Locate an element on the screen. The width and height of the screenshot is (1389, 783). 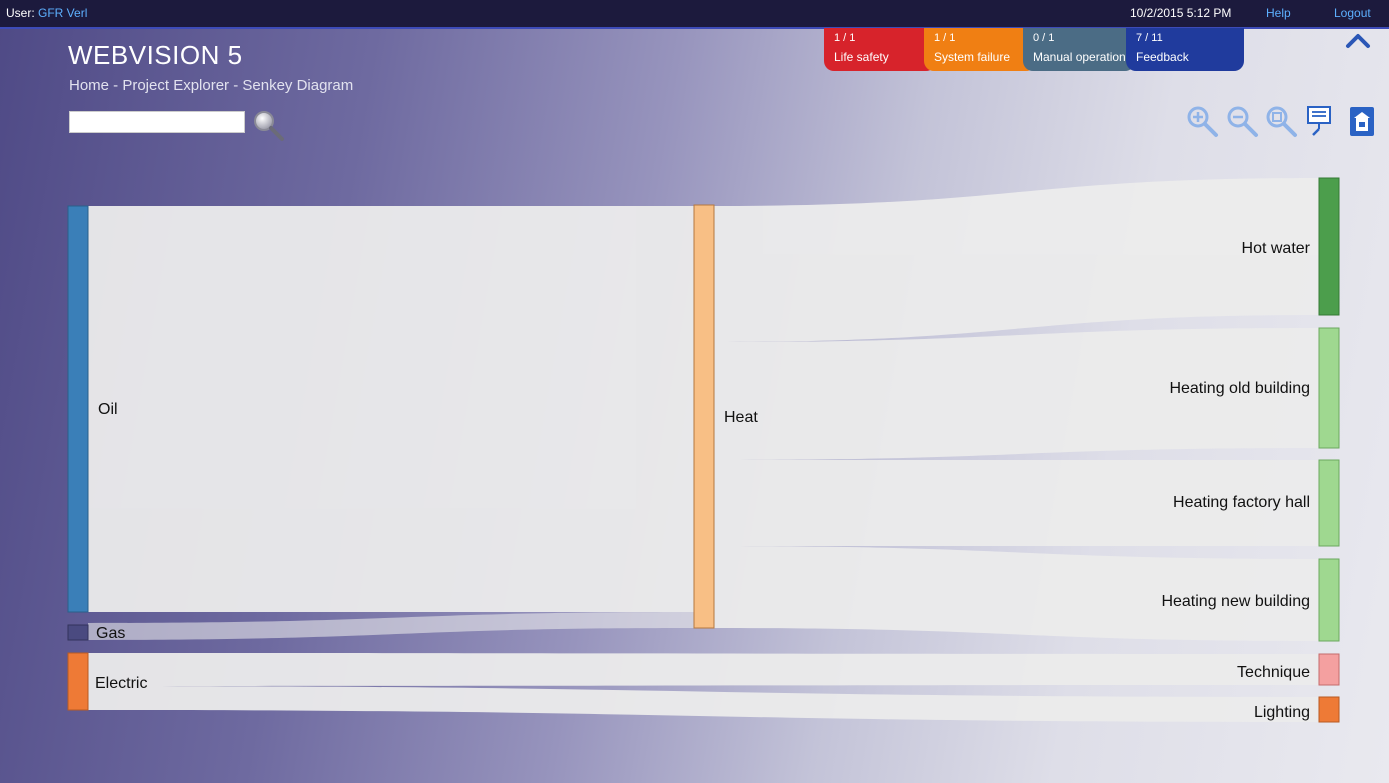
node-electric is located at coordinates (78, 681).